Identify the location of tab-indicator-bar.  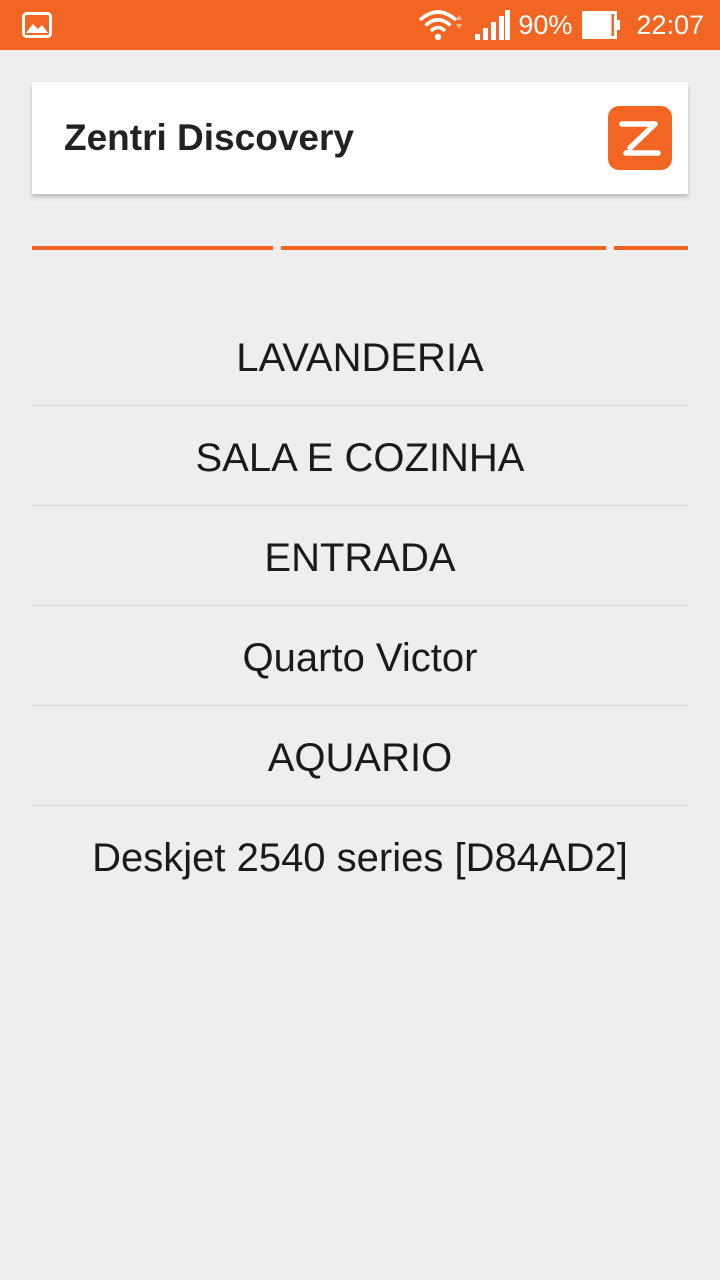
(360, 249).